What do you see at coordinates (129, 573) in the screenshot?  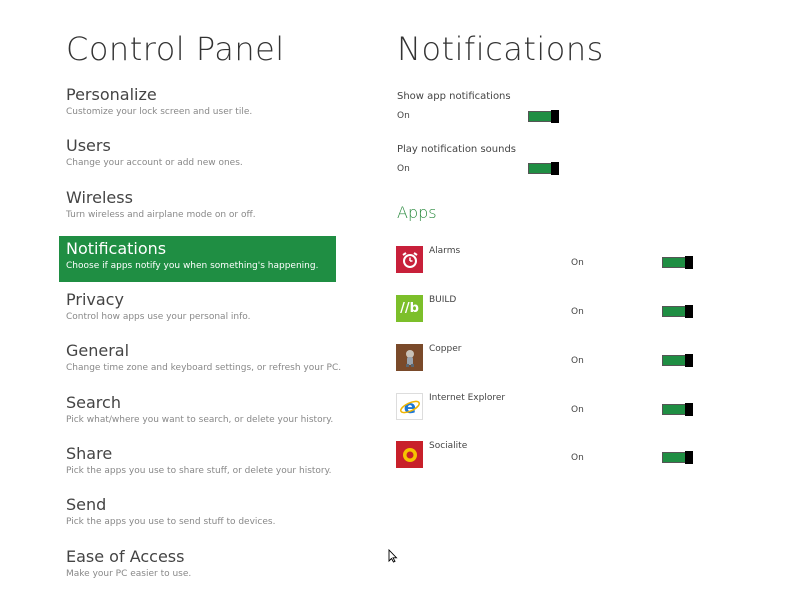 I see `nav-item-description: Make your PC easier to use.` at bounding box center [129, 573].